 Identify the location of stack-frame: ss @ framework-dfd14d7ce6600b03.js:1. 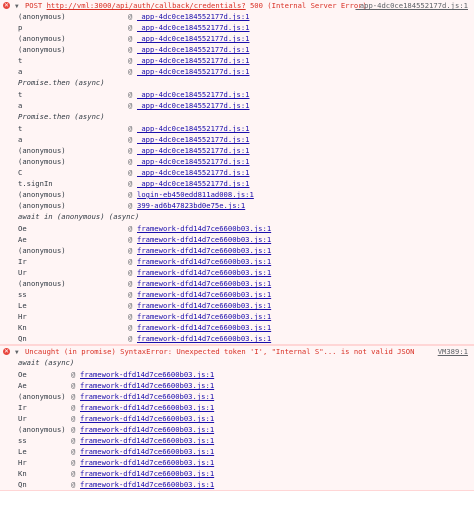
(246, 294).